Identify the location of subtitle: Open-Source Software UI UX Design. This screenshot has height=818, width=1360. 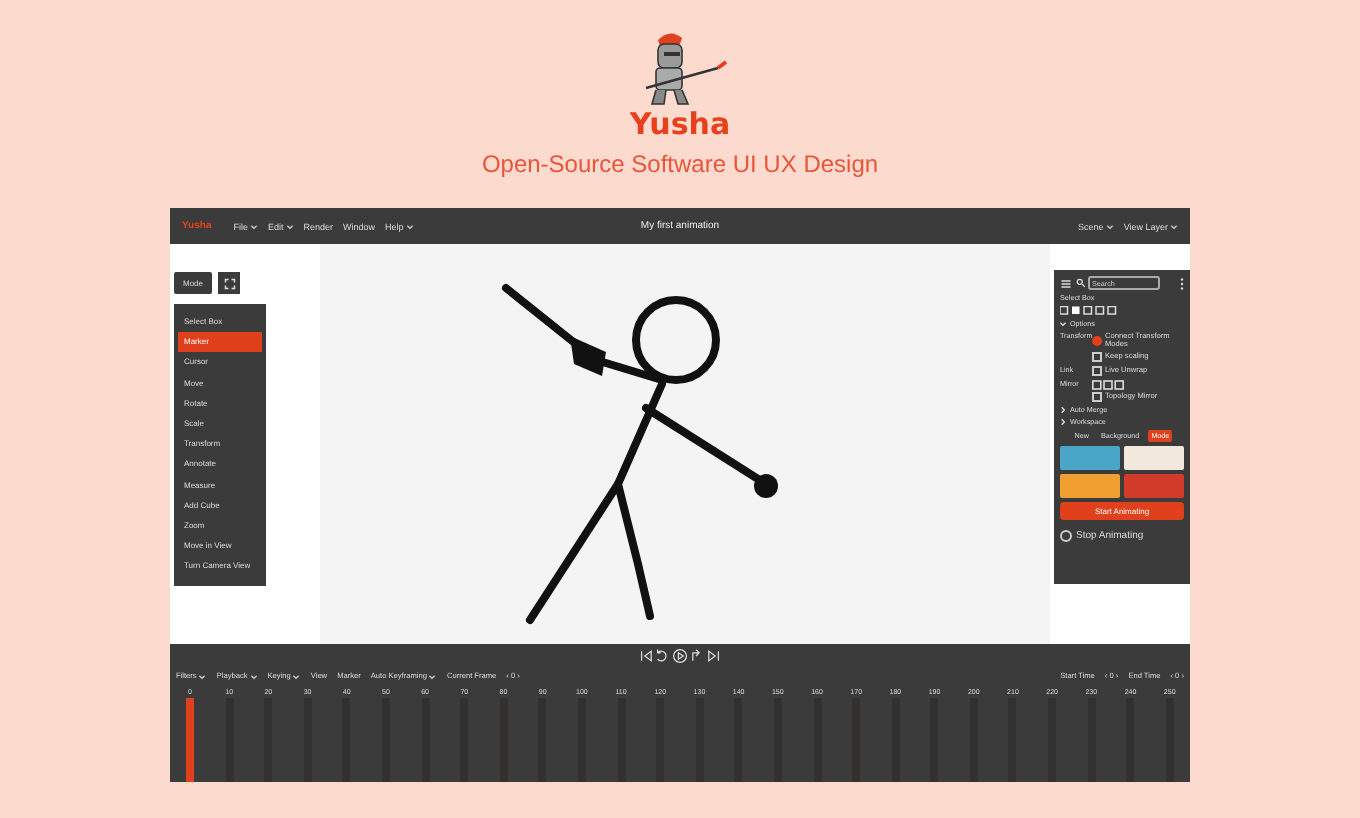
(680, 164).